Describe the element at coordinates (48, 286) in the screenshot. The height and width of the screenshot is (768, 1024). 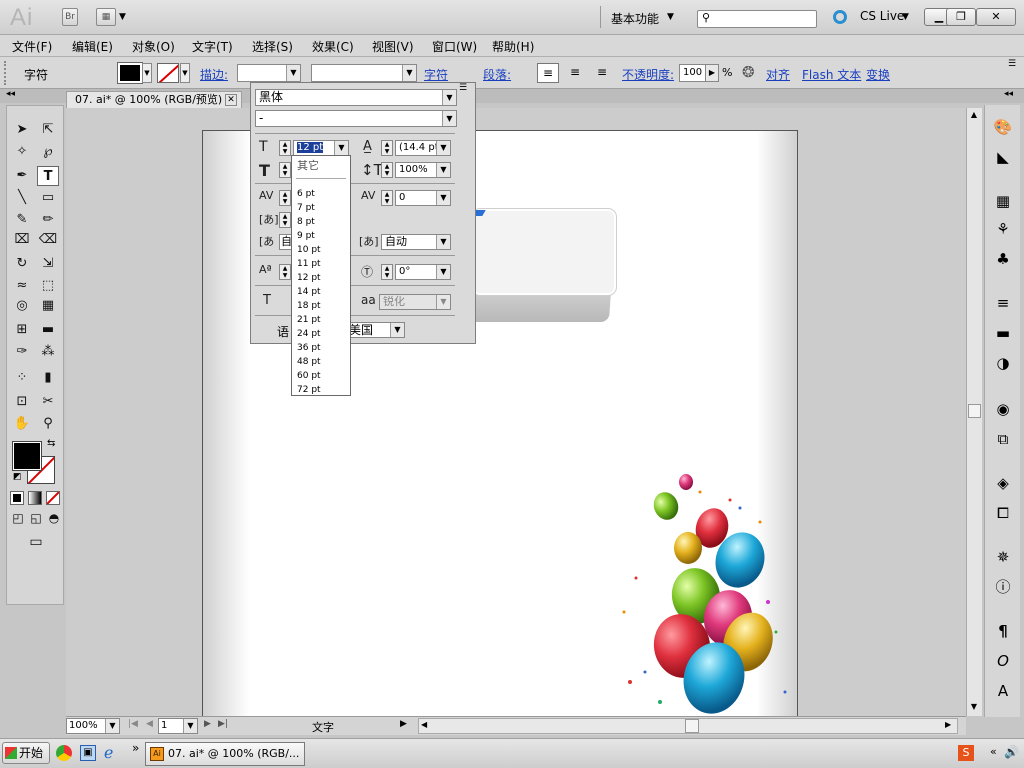
I see `free-transform-icon: ⬚` at that location.